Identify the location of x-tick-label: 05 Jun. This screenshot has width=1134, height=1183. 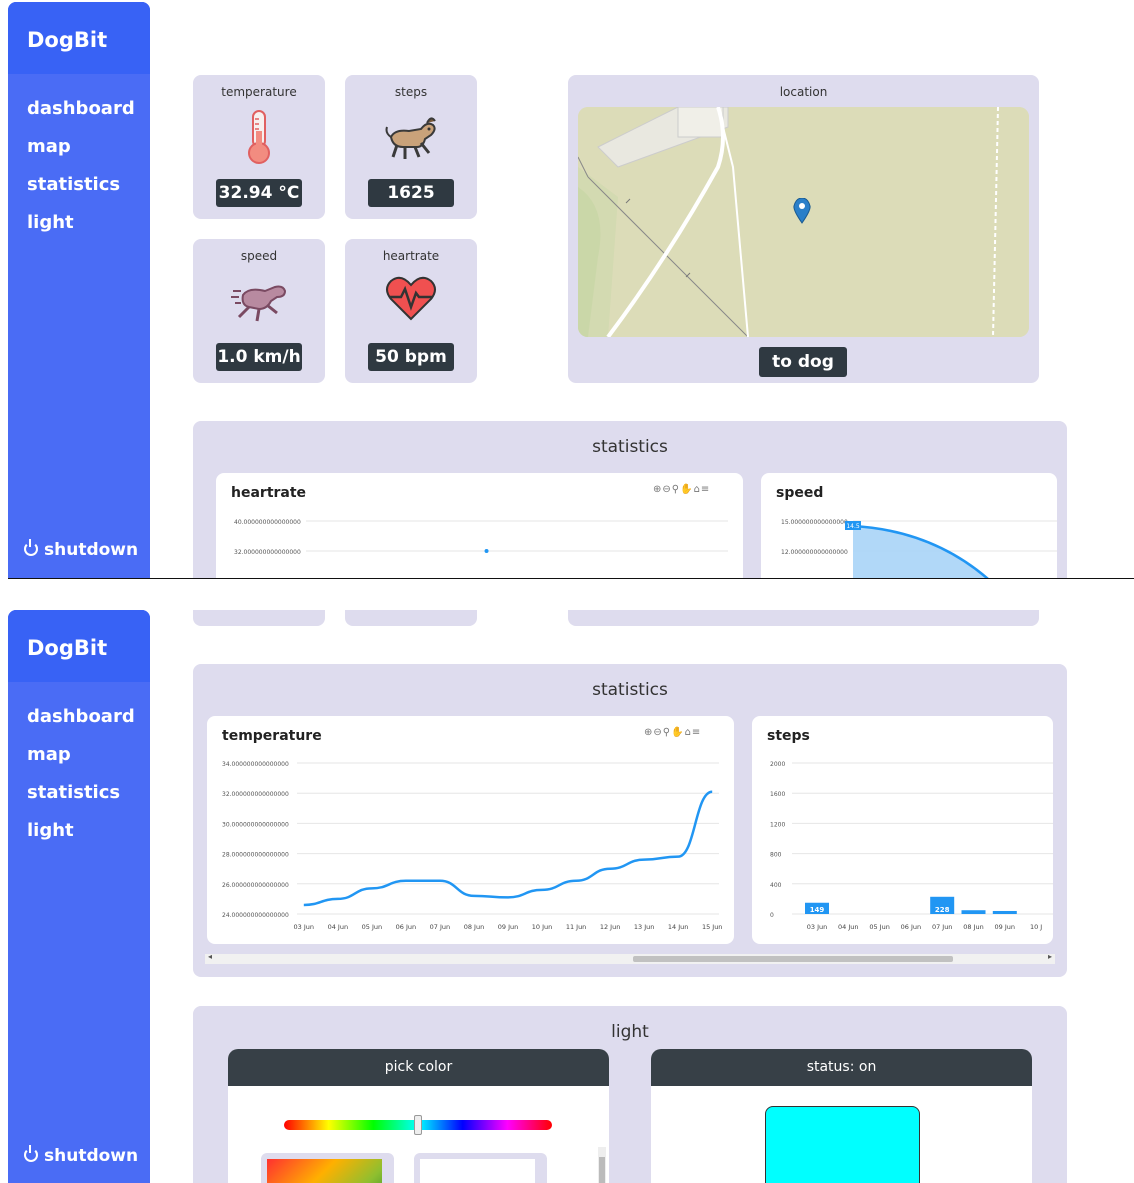
(879, 927).